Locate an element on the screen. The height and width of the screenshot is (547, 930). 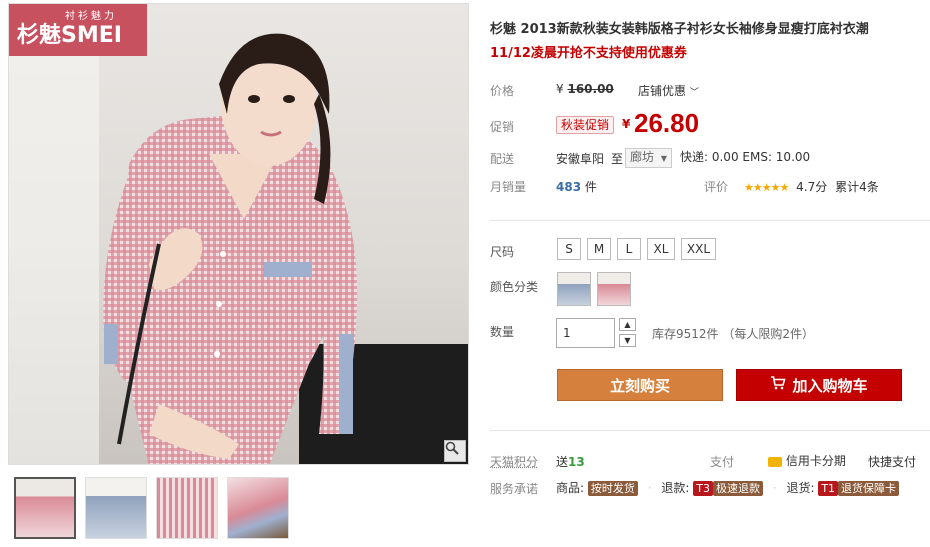
logo-tagline: 衬衫魅力 is located at coordinates (91, 16).